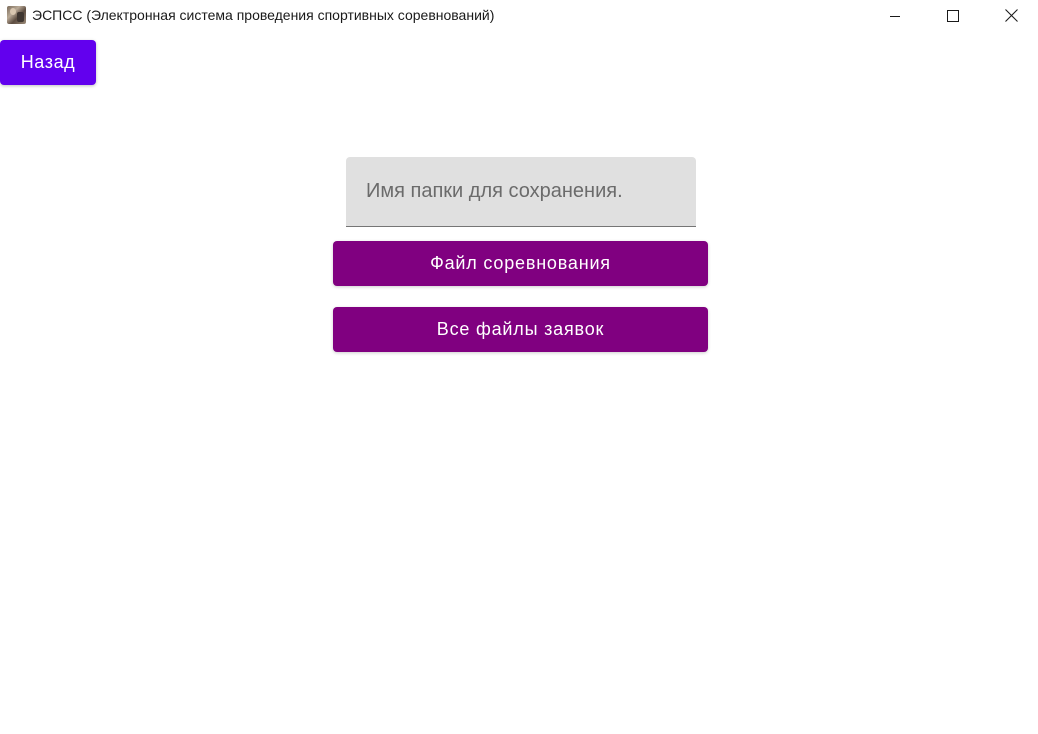 The image size is (1038, 734). I want to click on all-applications-button: Все файлы заявок, so click(520, 329).